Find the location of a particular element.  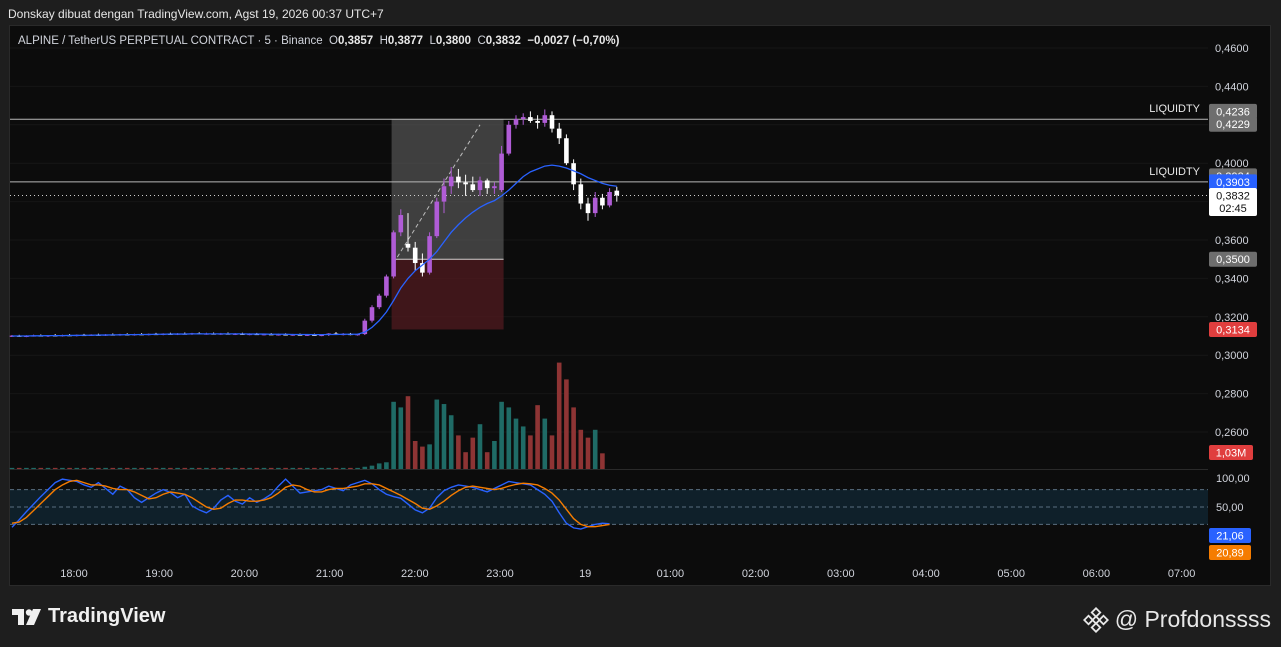

price-tick-label: 0,4600 is located at coordinates (1232, 49).